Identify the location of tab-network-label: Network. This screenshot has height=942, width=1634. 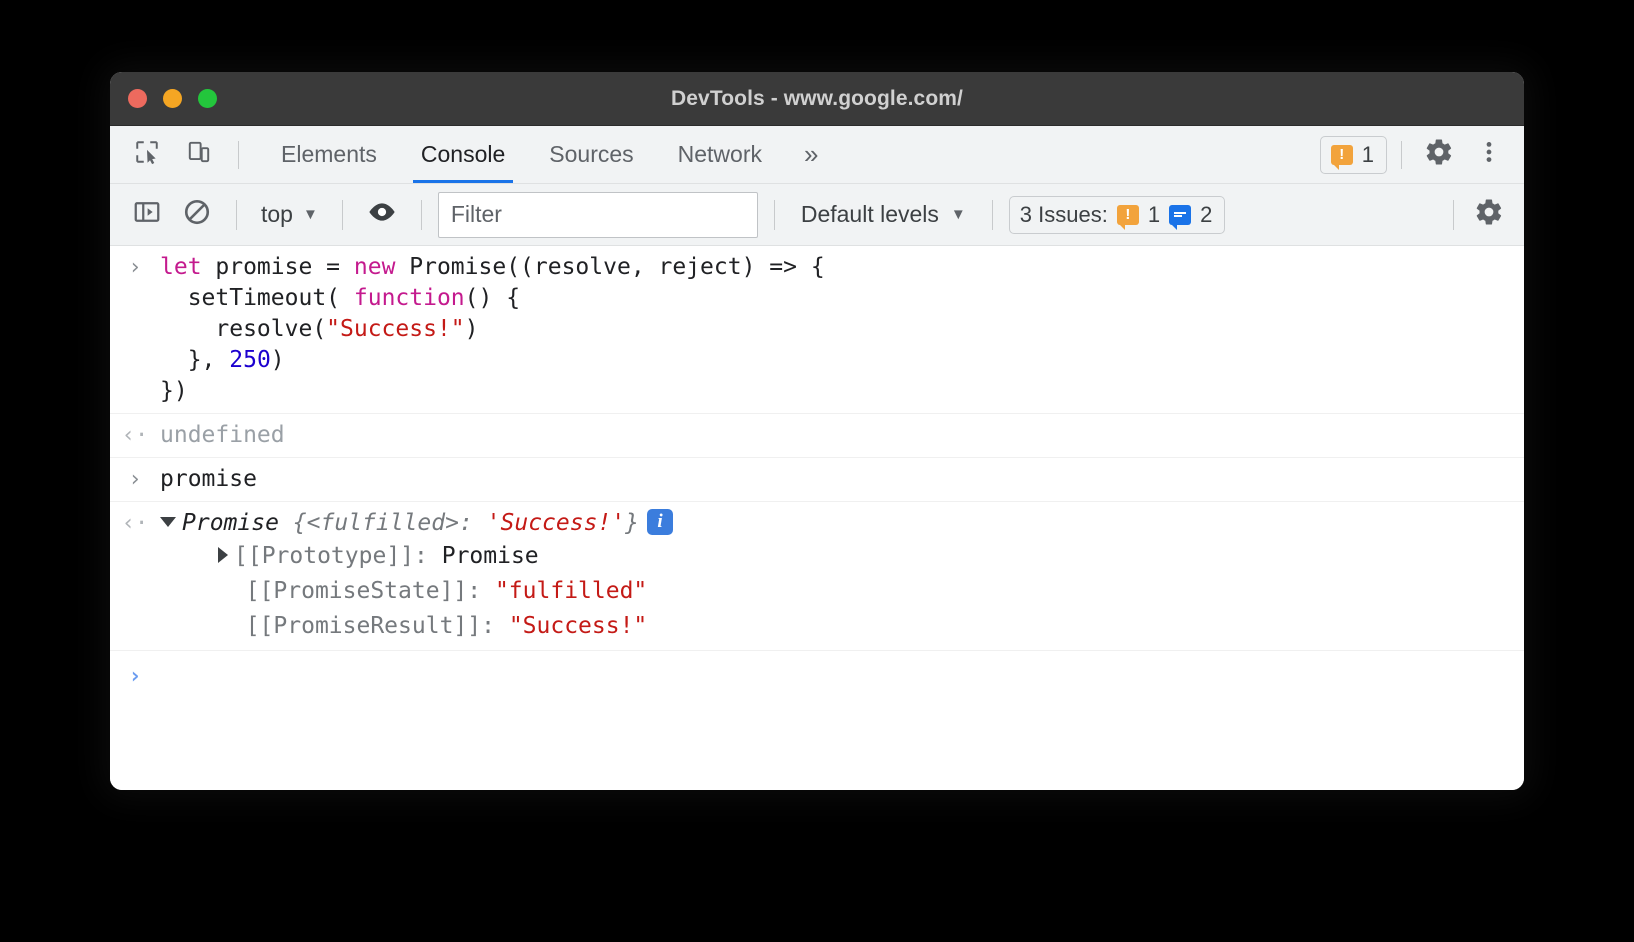
(719, 154).